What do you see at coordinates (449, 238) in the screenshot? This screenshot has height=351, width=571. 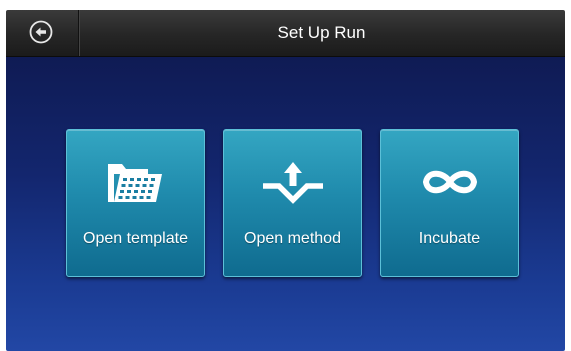 I see `incubate-label: Incubate` at bounding box center [449, 238].